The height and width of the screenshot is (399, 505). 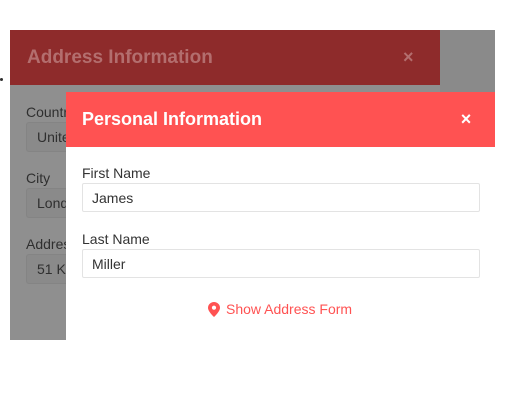 What do you see at coordinates (47, 112) in the screenshot?
I see `country-label: Countr` at bounding box center [47, 112].